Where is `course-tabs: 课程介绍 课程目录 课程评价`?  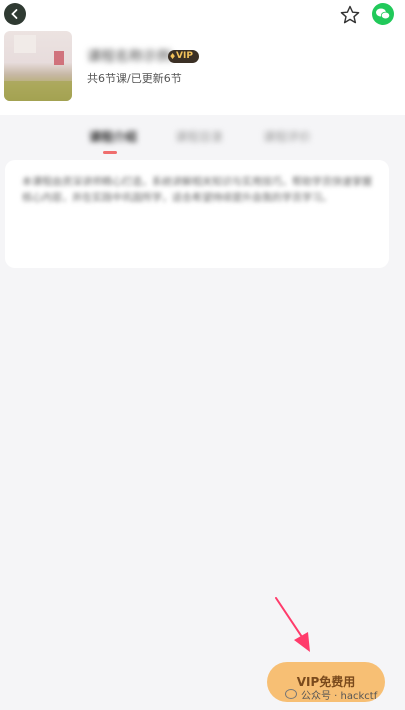
course-tabs: 课程介绍 课程目录 课程评价 is located at coordinates (202, 143).